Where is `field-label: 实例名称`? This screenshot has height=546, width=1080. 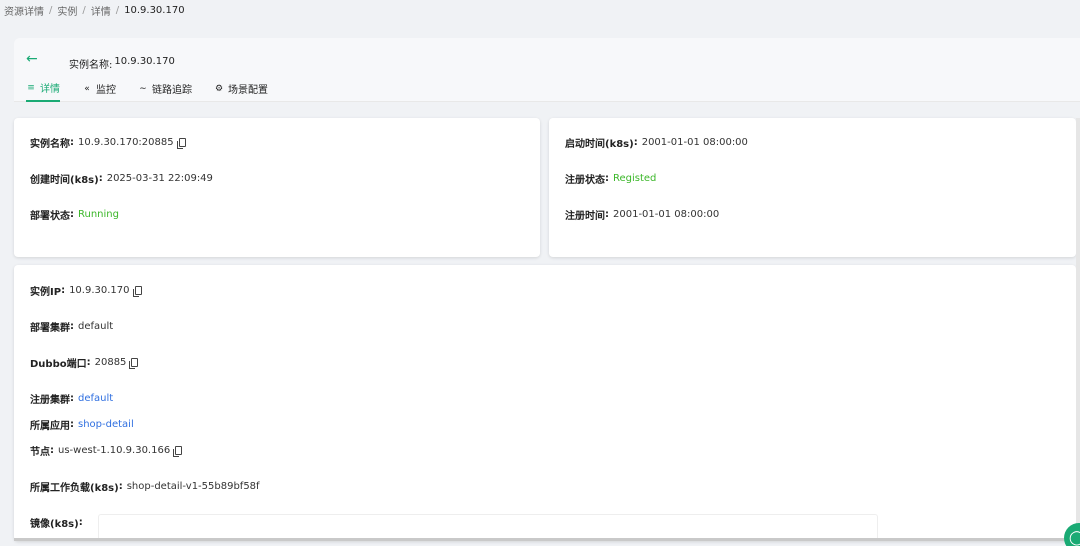
field-label: 实例名称 is located at coordinates (50, 144).